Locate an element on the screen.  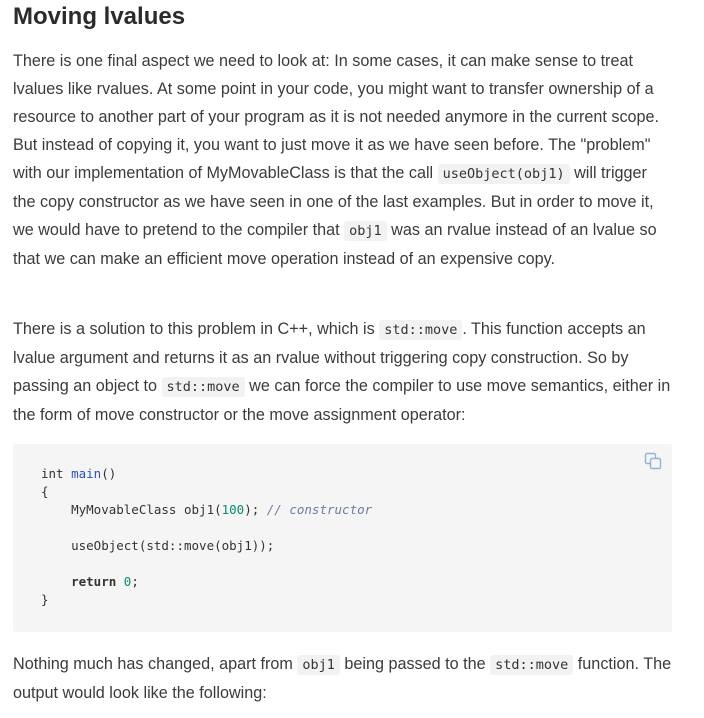
code-token-text: ); is located at coordinates (255, 509).